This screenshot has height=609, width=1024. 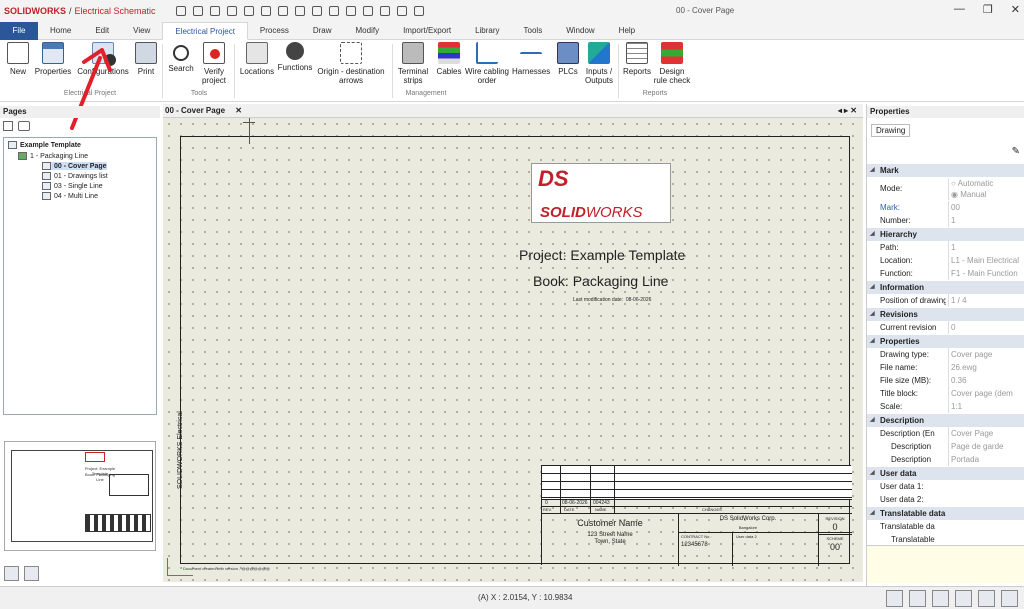 I want to click on title-block-row: Title block: Cover page (dem, so click(x=945, y=393).